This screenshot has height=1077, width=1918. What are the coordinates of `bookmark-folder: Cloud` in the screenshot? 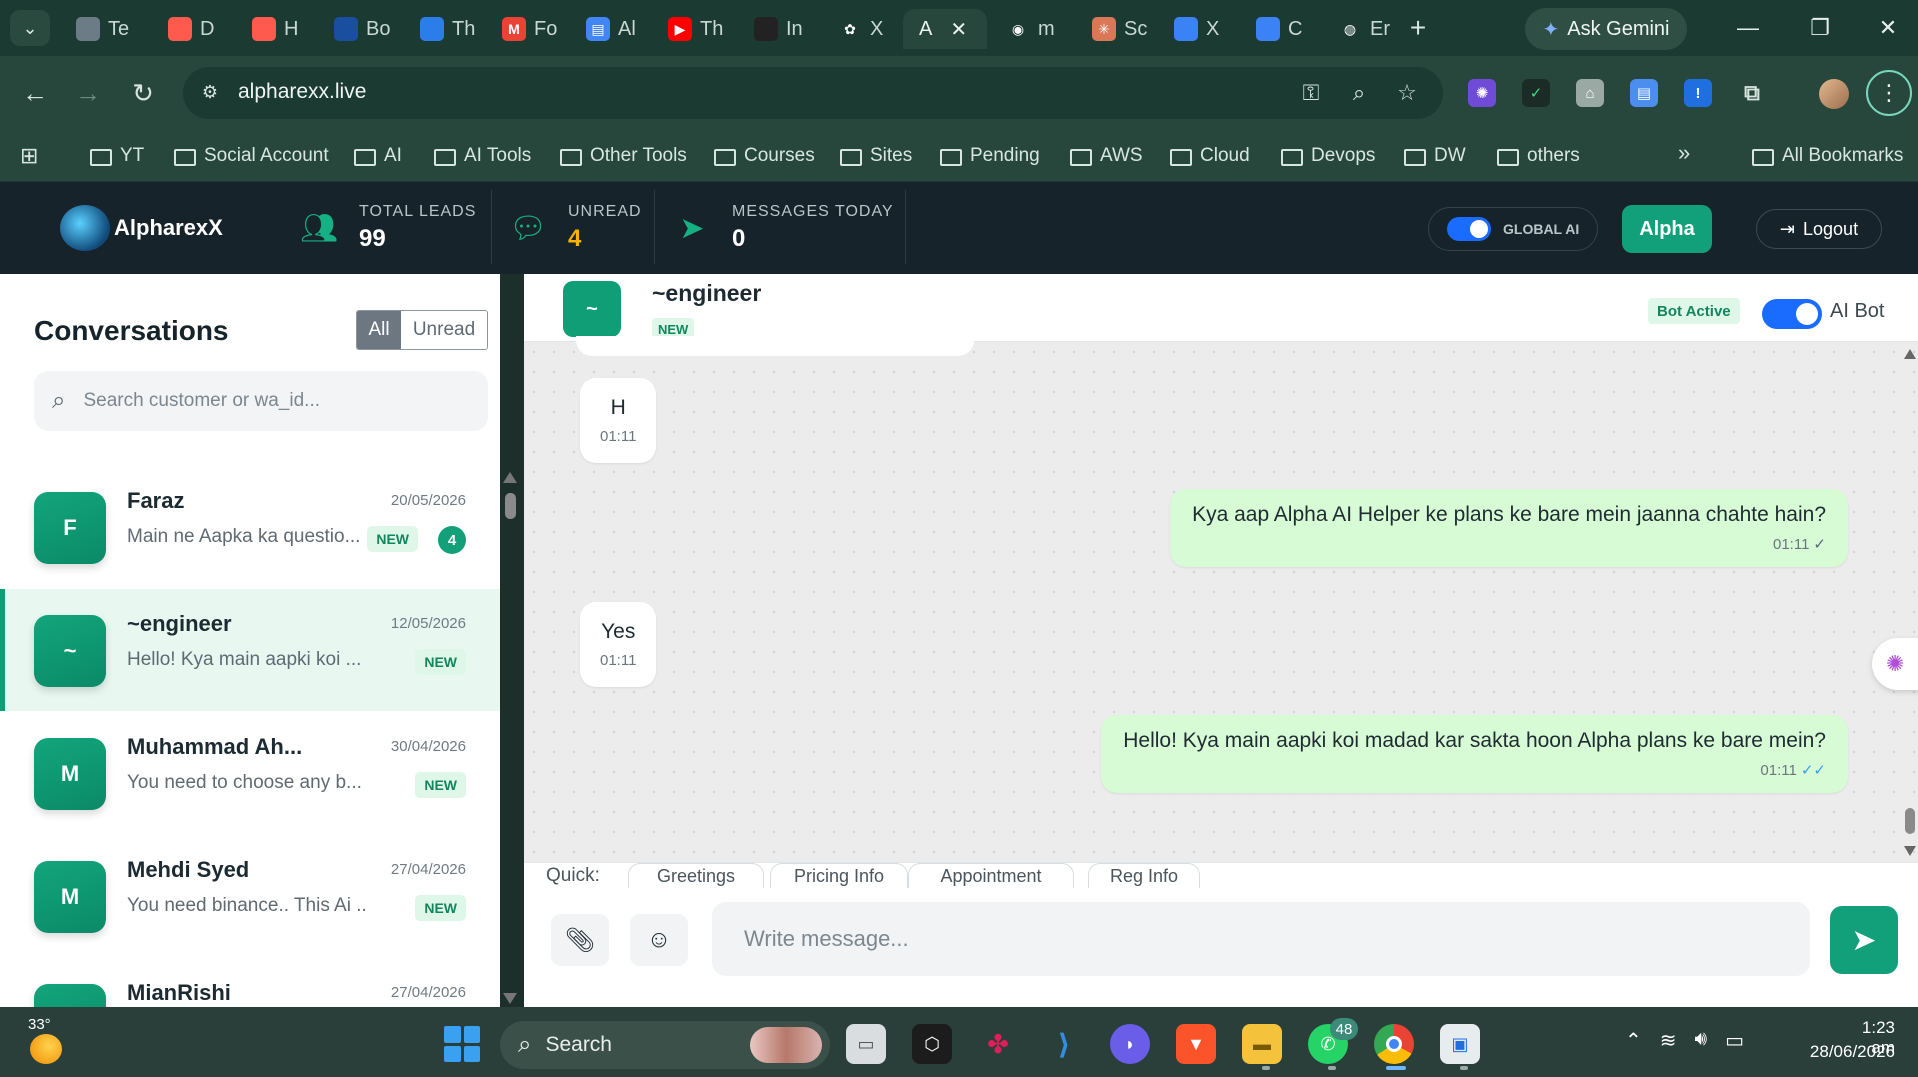 It's located at (1210, 156).